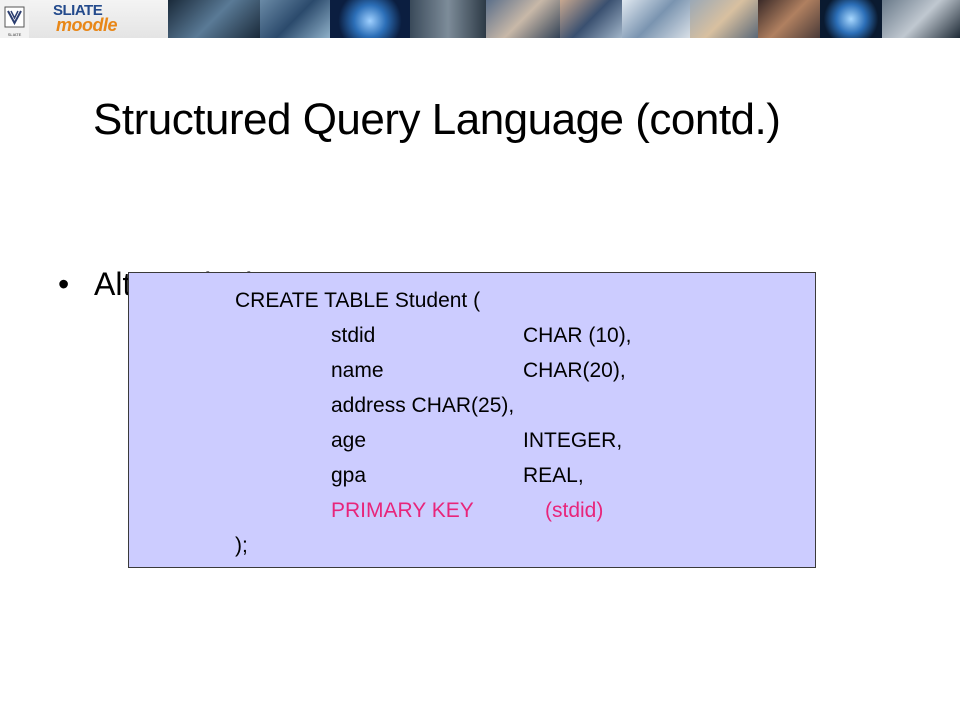  Describe the element at coordinates (423, 405) in the screenshot. I see `field-definition: address CHAR(25),` at that location.